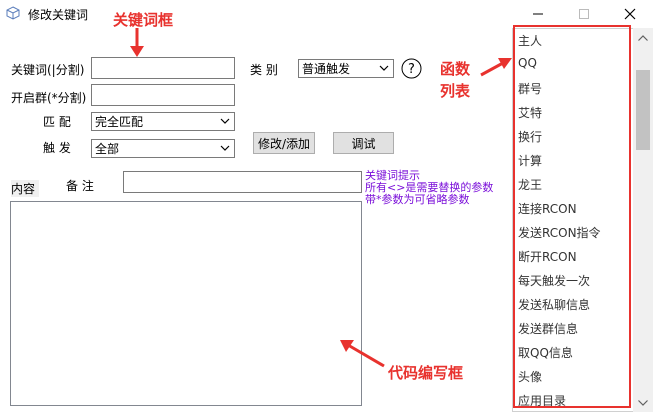  I want to click on down-arrow-annotation-icon, so click(137, 42).